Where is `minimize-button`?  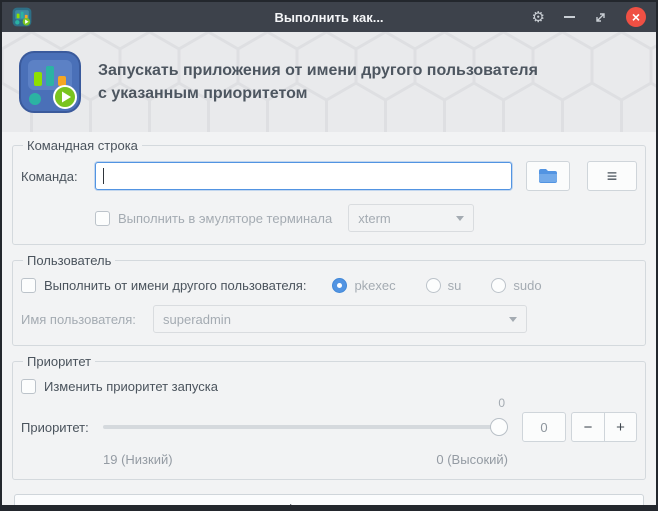
minimize-button is located at coordinates (569, 17).